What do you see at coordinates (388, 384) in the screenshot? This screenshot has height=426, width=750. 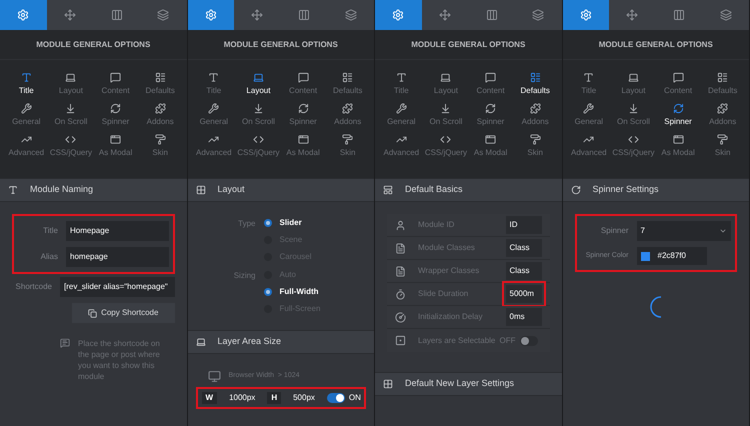 I see `grid-icon` at bounding box center [388, 384].